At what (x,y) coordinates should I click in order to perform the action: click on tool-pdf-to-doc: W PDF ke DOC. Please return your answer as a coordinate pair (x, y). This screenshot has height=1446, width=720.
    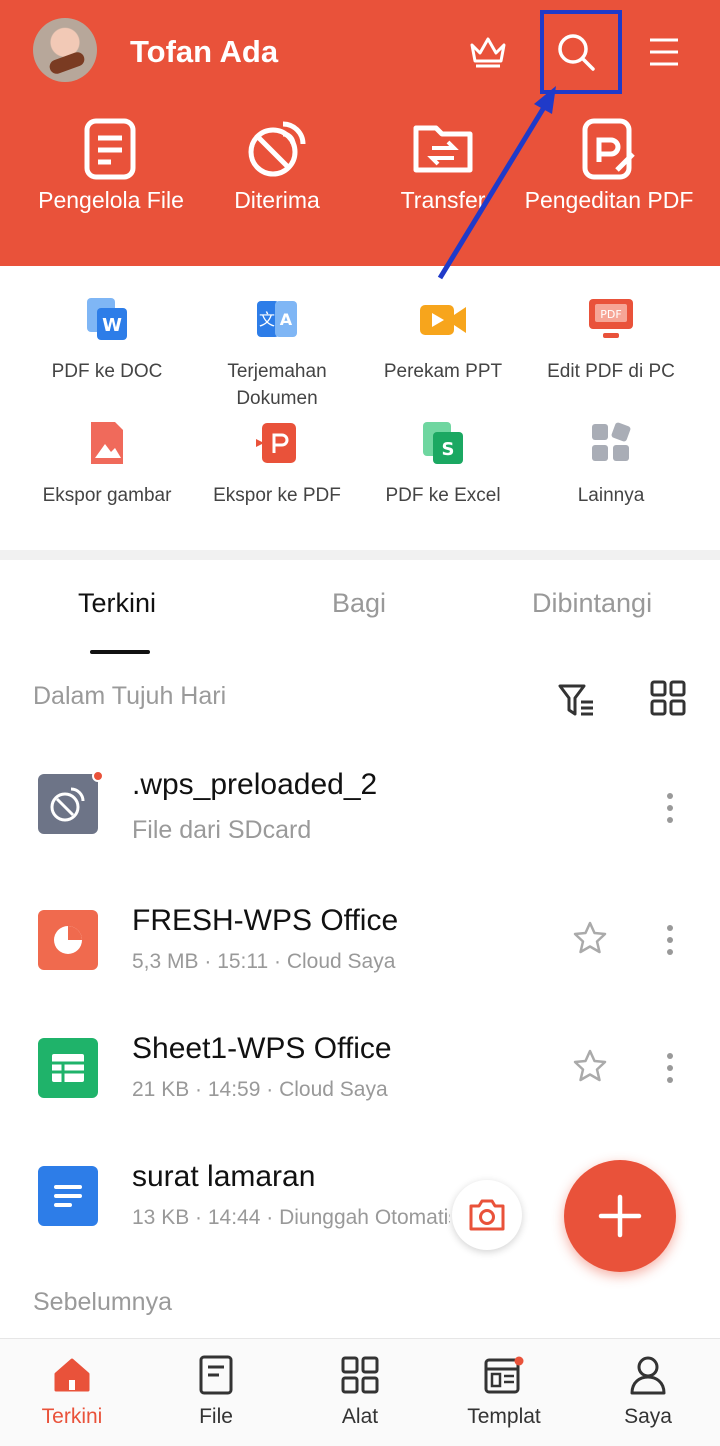
    Looking at the image, I should click on (107, 339).